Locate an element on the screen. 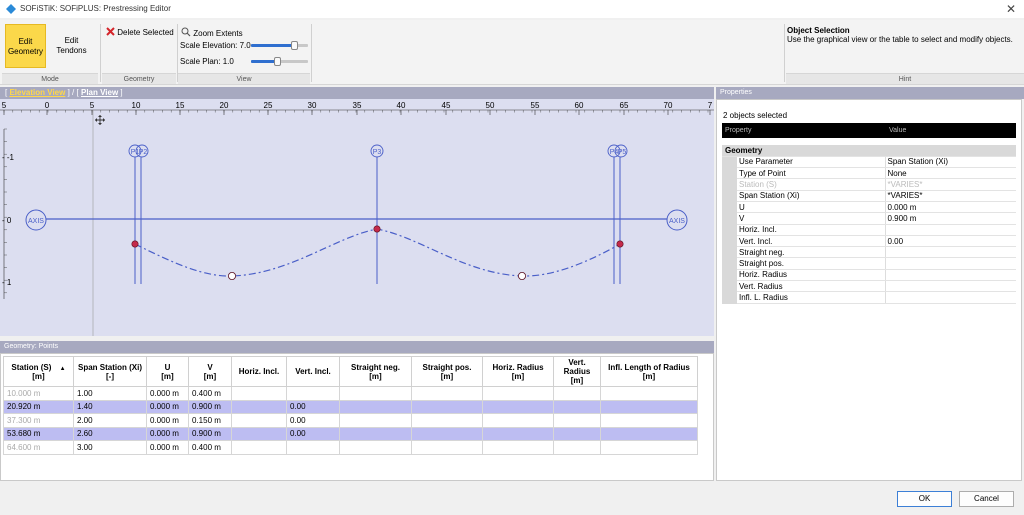 This screenshot has height=515, width=1024. col-straight-neg-header: Straight neg. [m] is located at coordinates (375, 371).